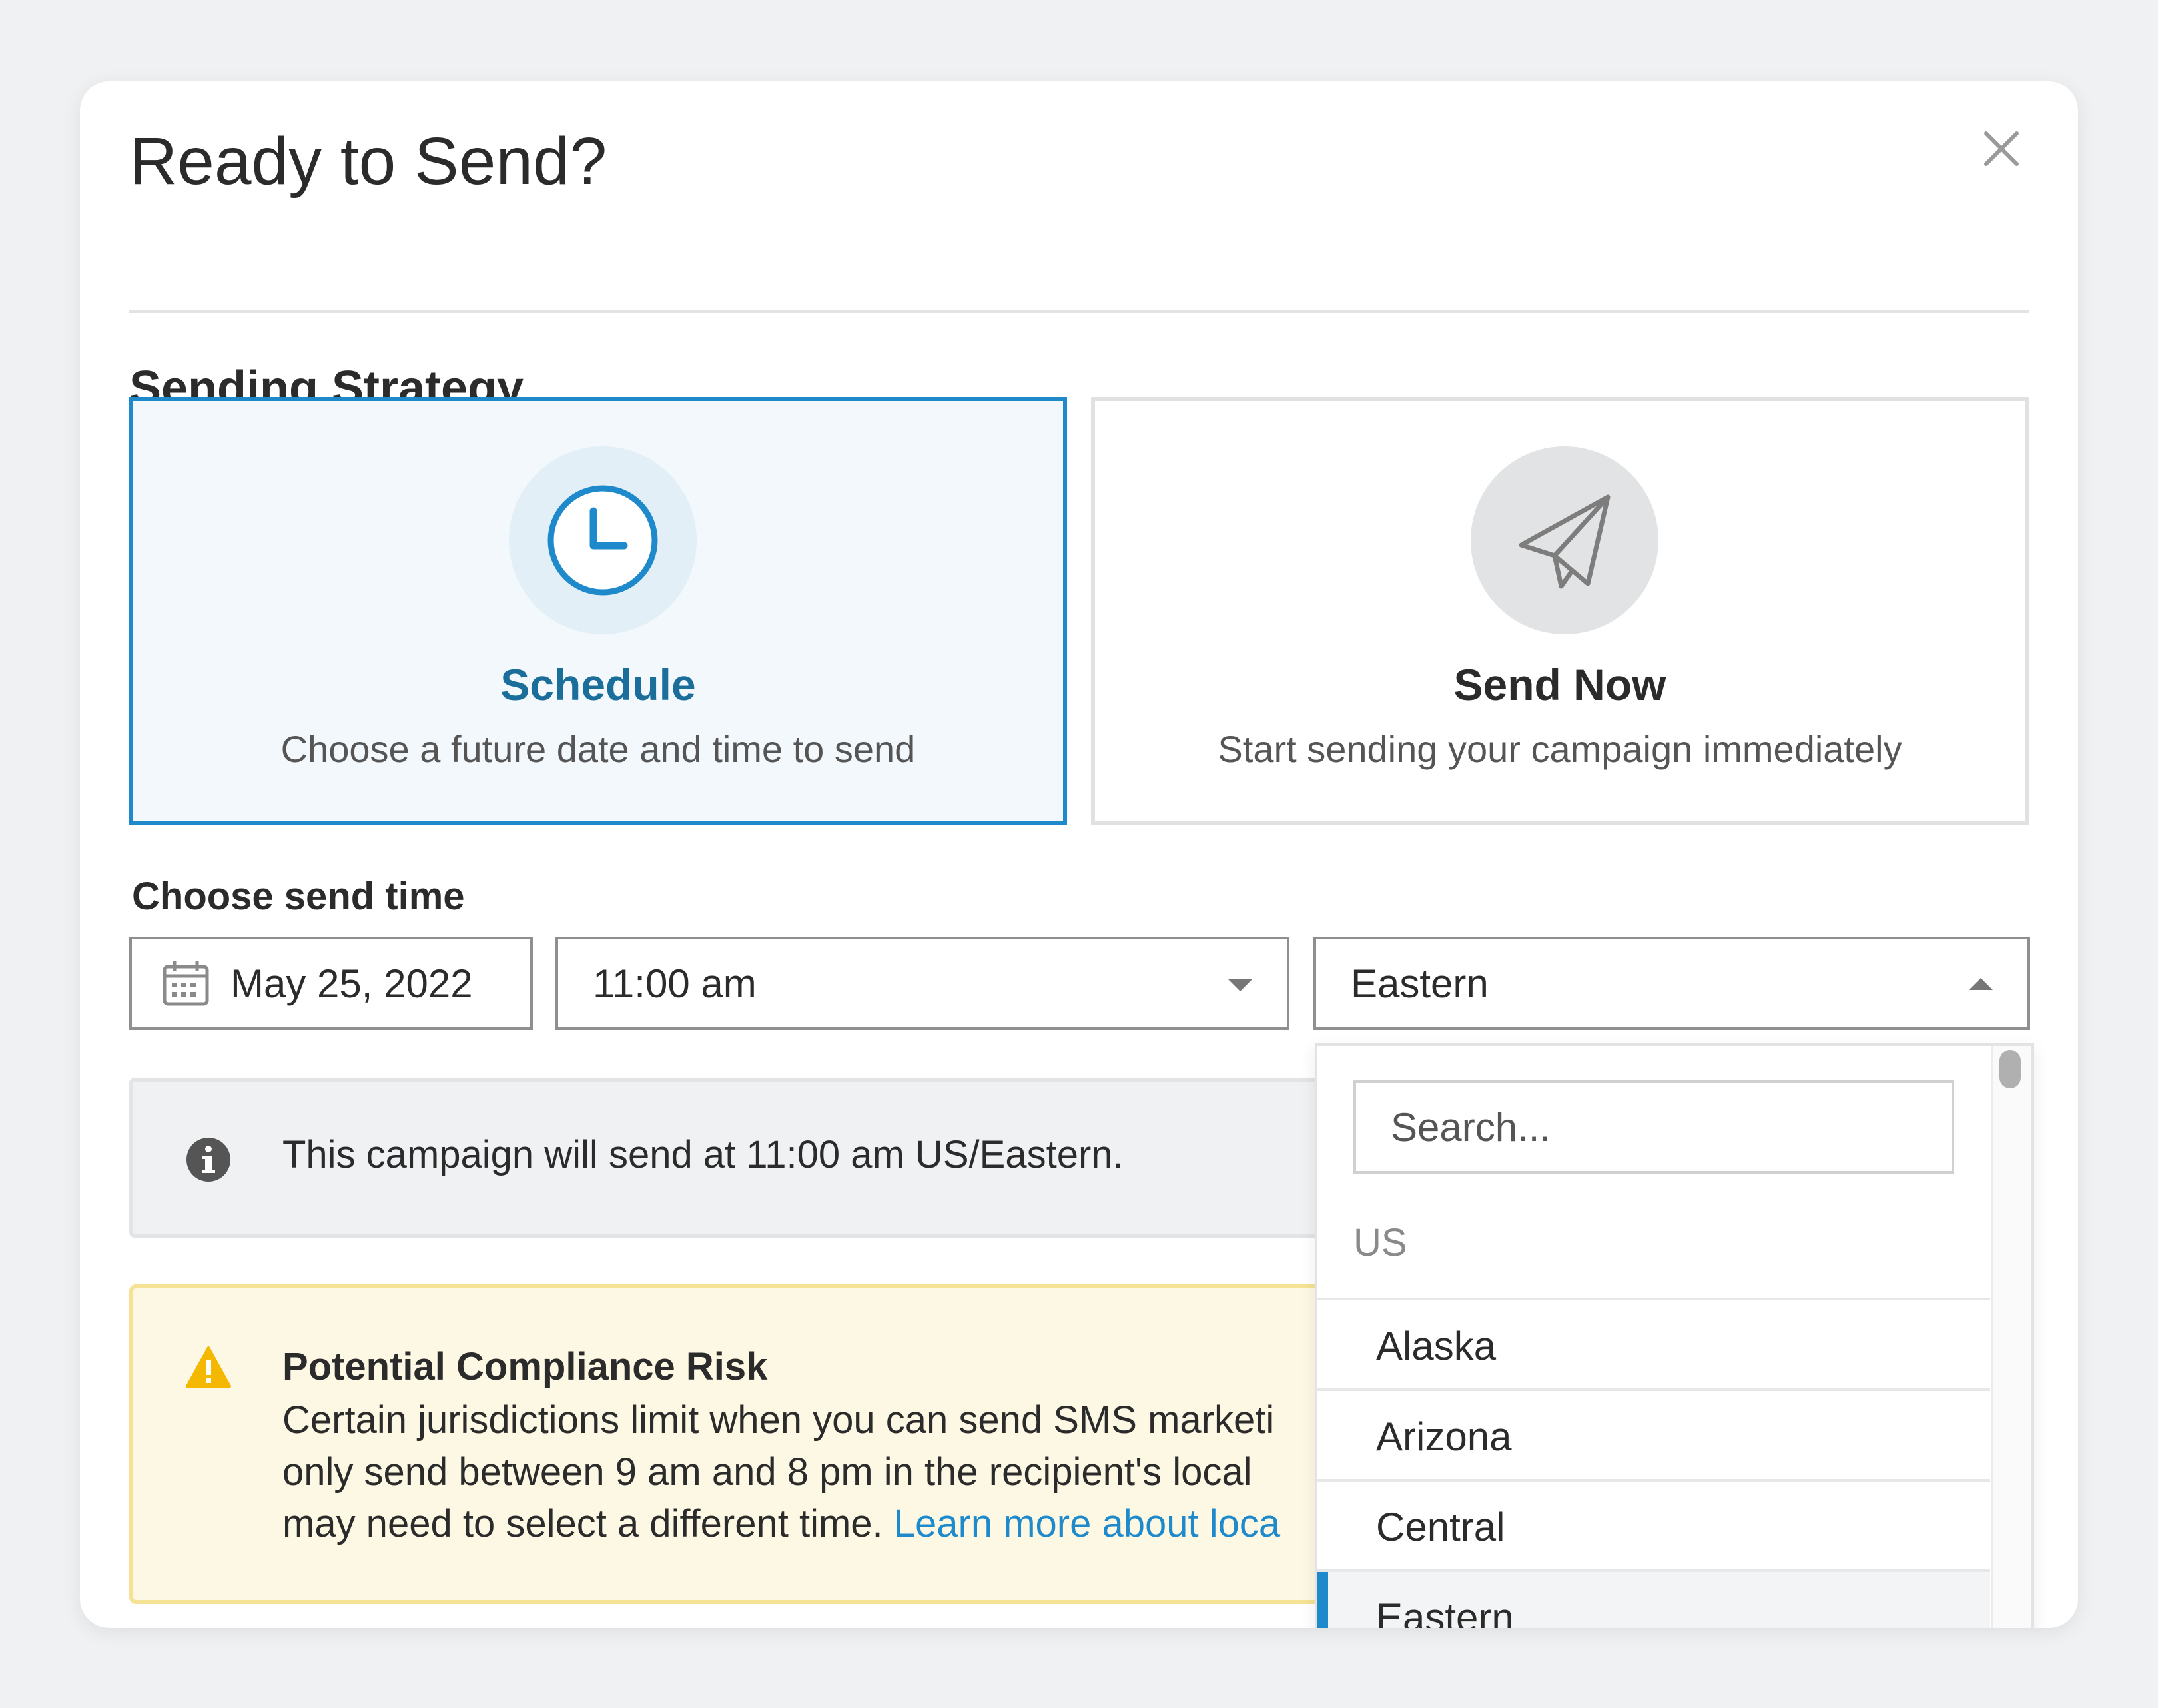 The width and height of the screenshot is (2158, 1708). What do you see at coordinates (1445, 1611) in the screenshot?
I see `option-label: Eastern` at bounding box center [1445, 1611].